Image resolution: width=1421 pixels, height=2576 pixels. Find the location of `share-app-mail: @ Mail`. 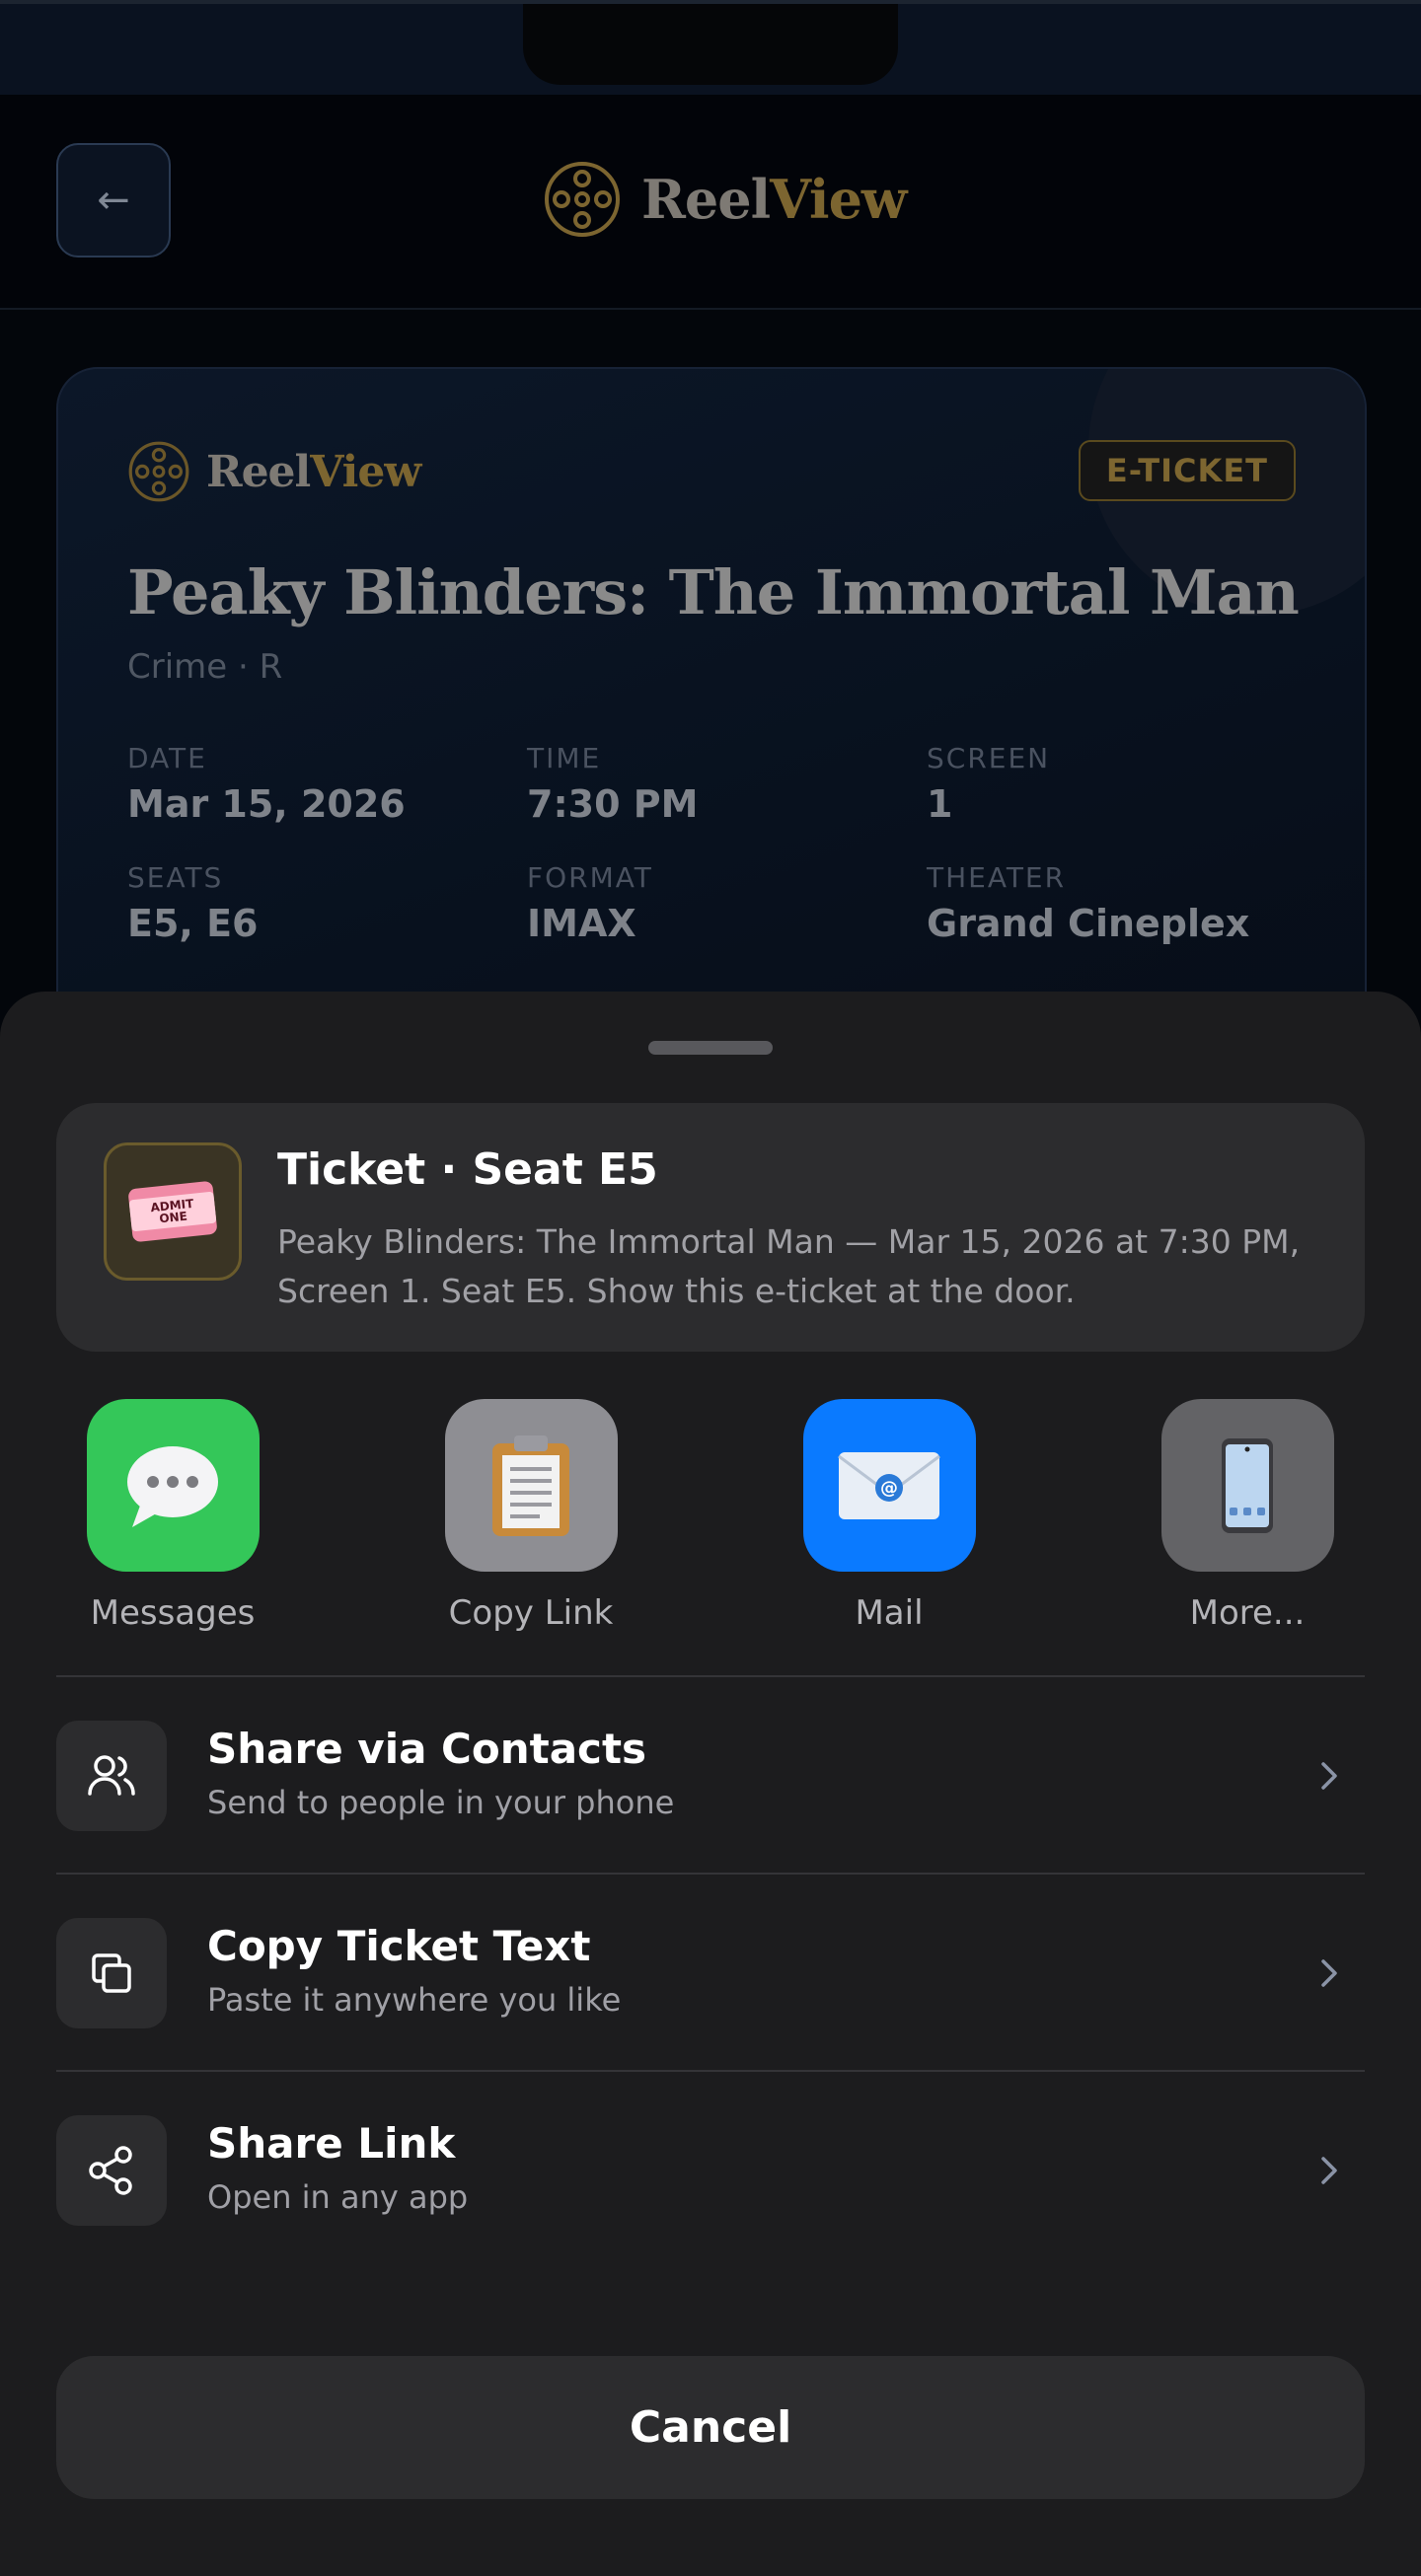

share-app-mail: @ Mail is located at coordinates (889, 1516).